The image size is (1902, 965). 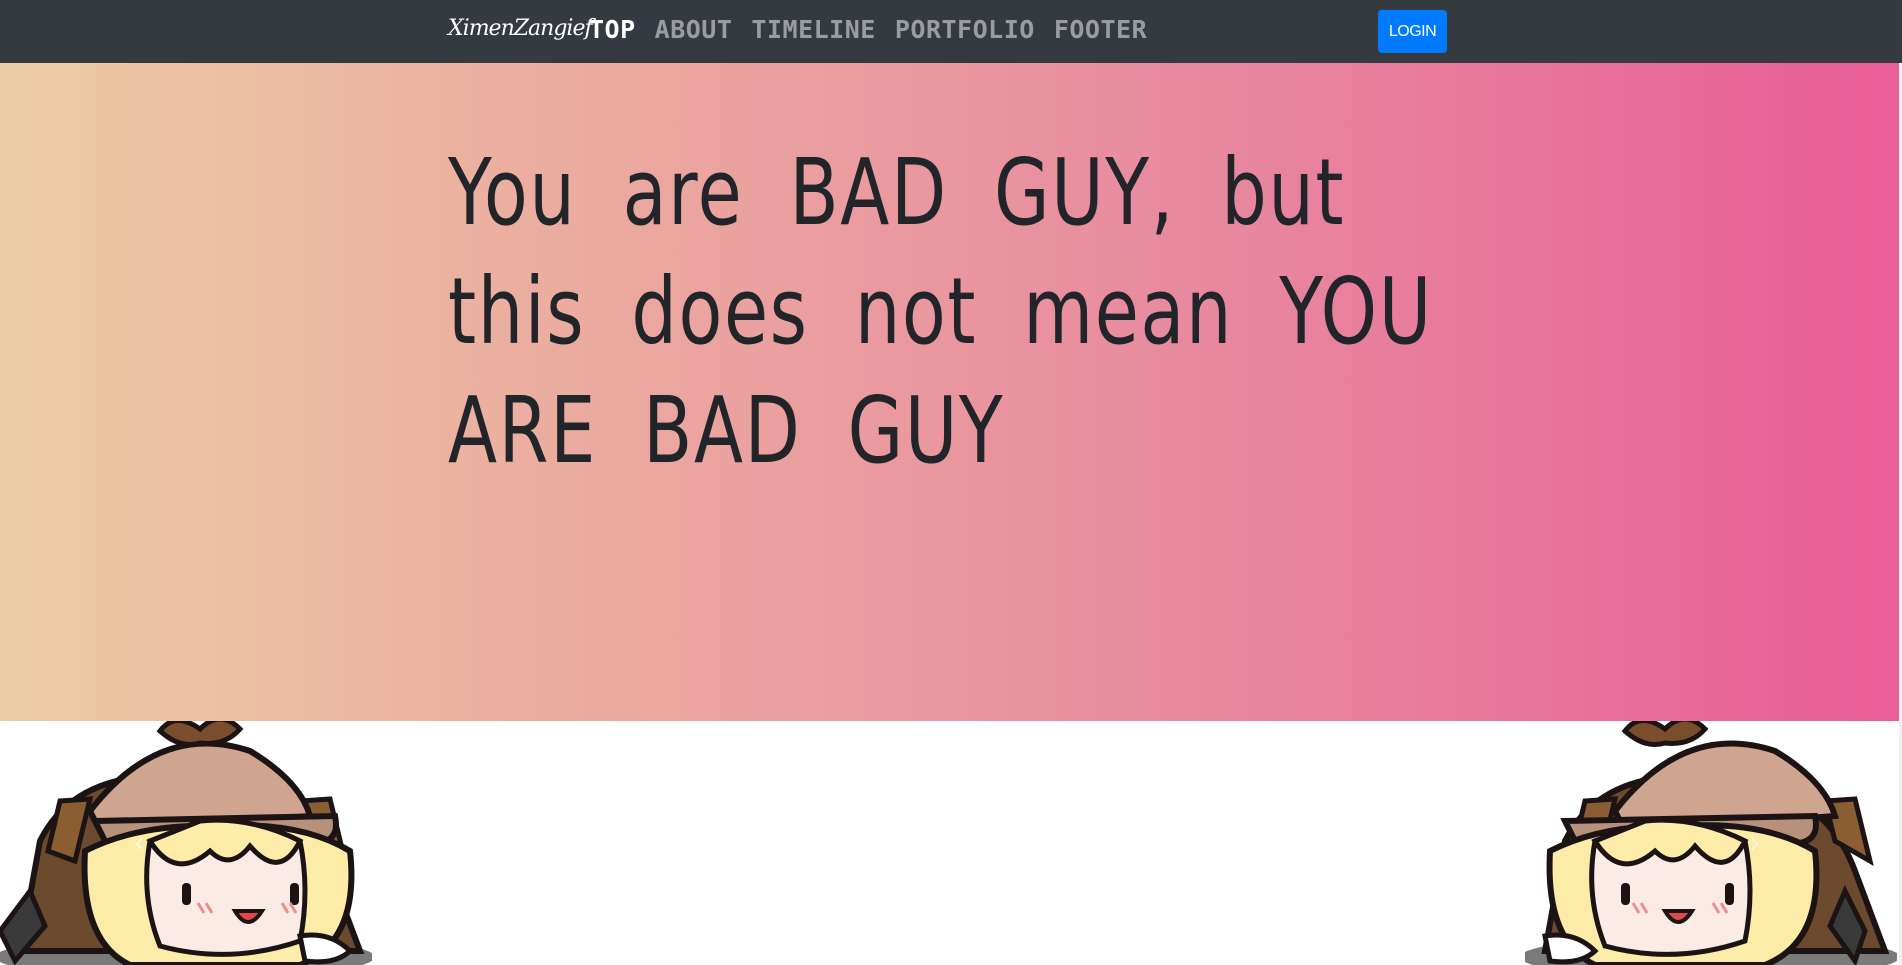 I want to click on mascot-image-right, so click(x=1711, y=843).